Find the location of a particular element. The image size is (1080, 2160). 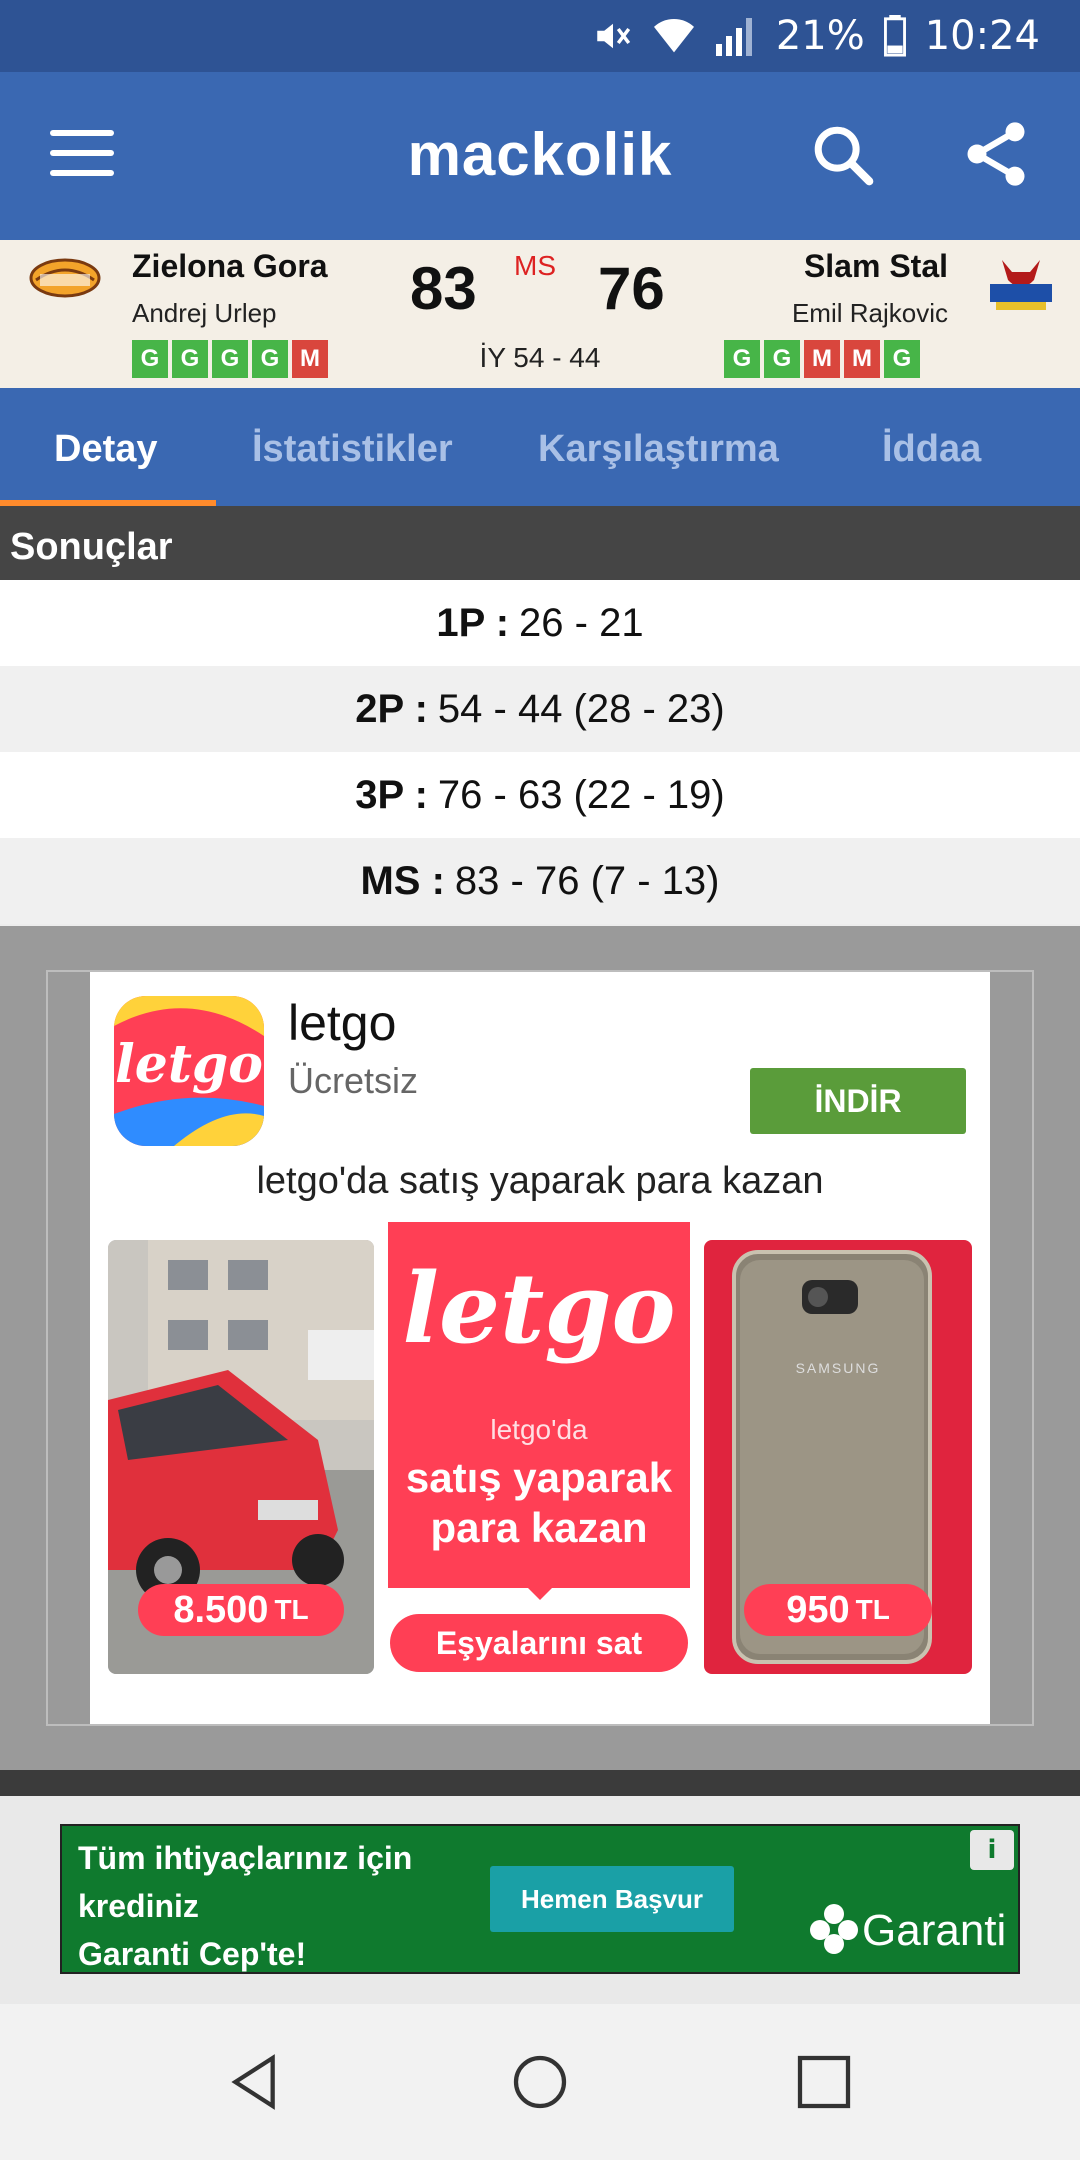

tab-karsilastirma: Karşılaştırma is located at coordinates (658, 449).